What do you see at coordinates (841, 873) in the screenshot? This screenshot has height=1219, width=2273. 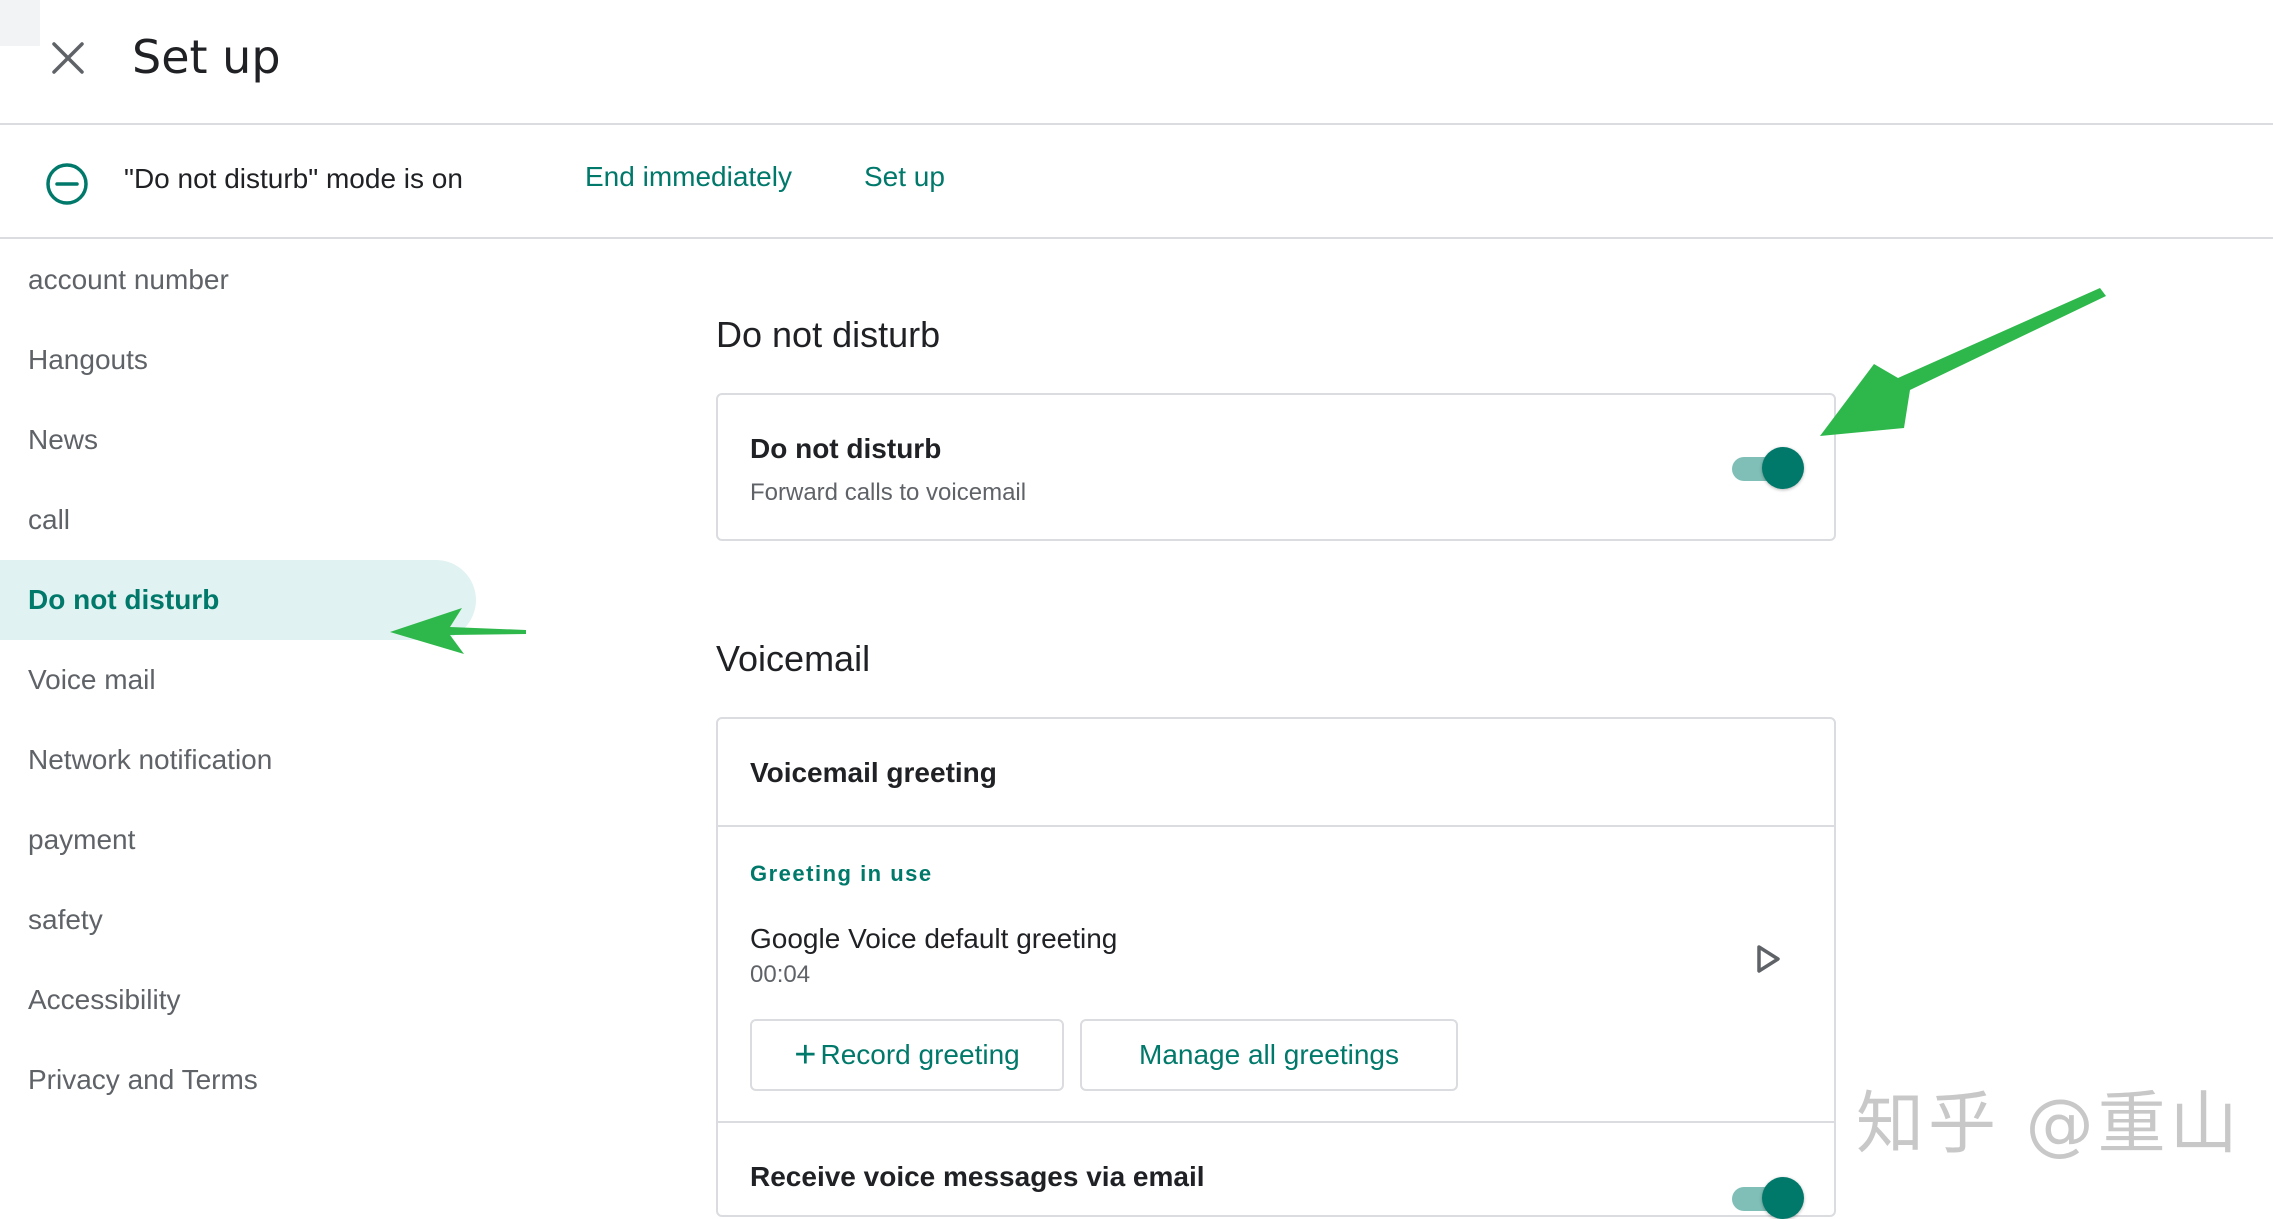 I see `greeting-in-use-label: Greeting in use` at bounding box center [841, 873].